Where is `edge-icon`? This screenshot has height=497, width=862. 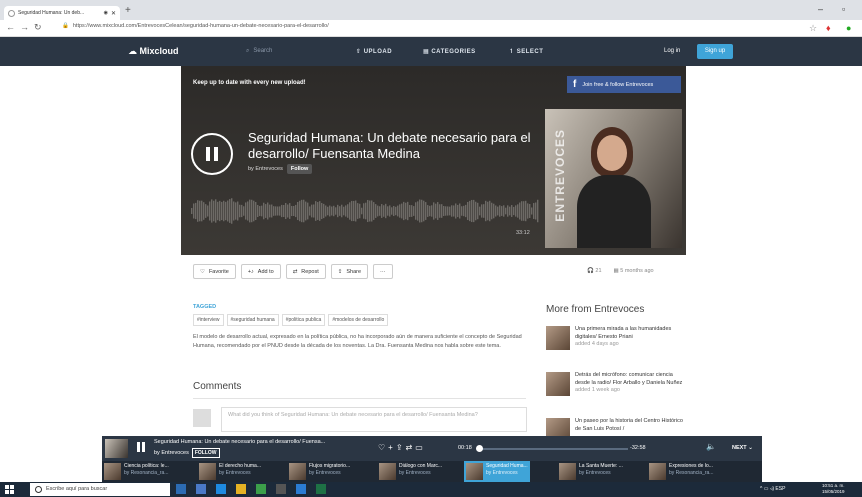
edge-icon is located at coordinates (221, 489).